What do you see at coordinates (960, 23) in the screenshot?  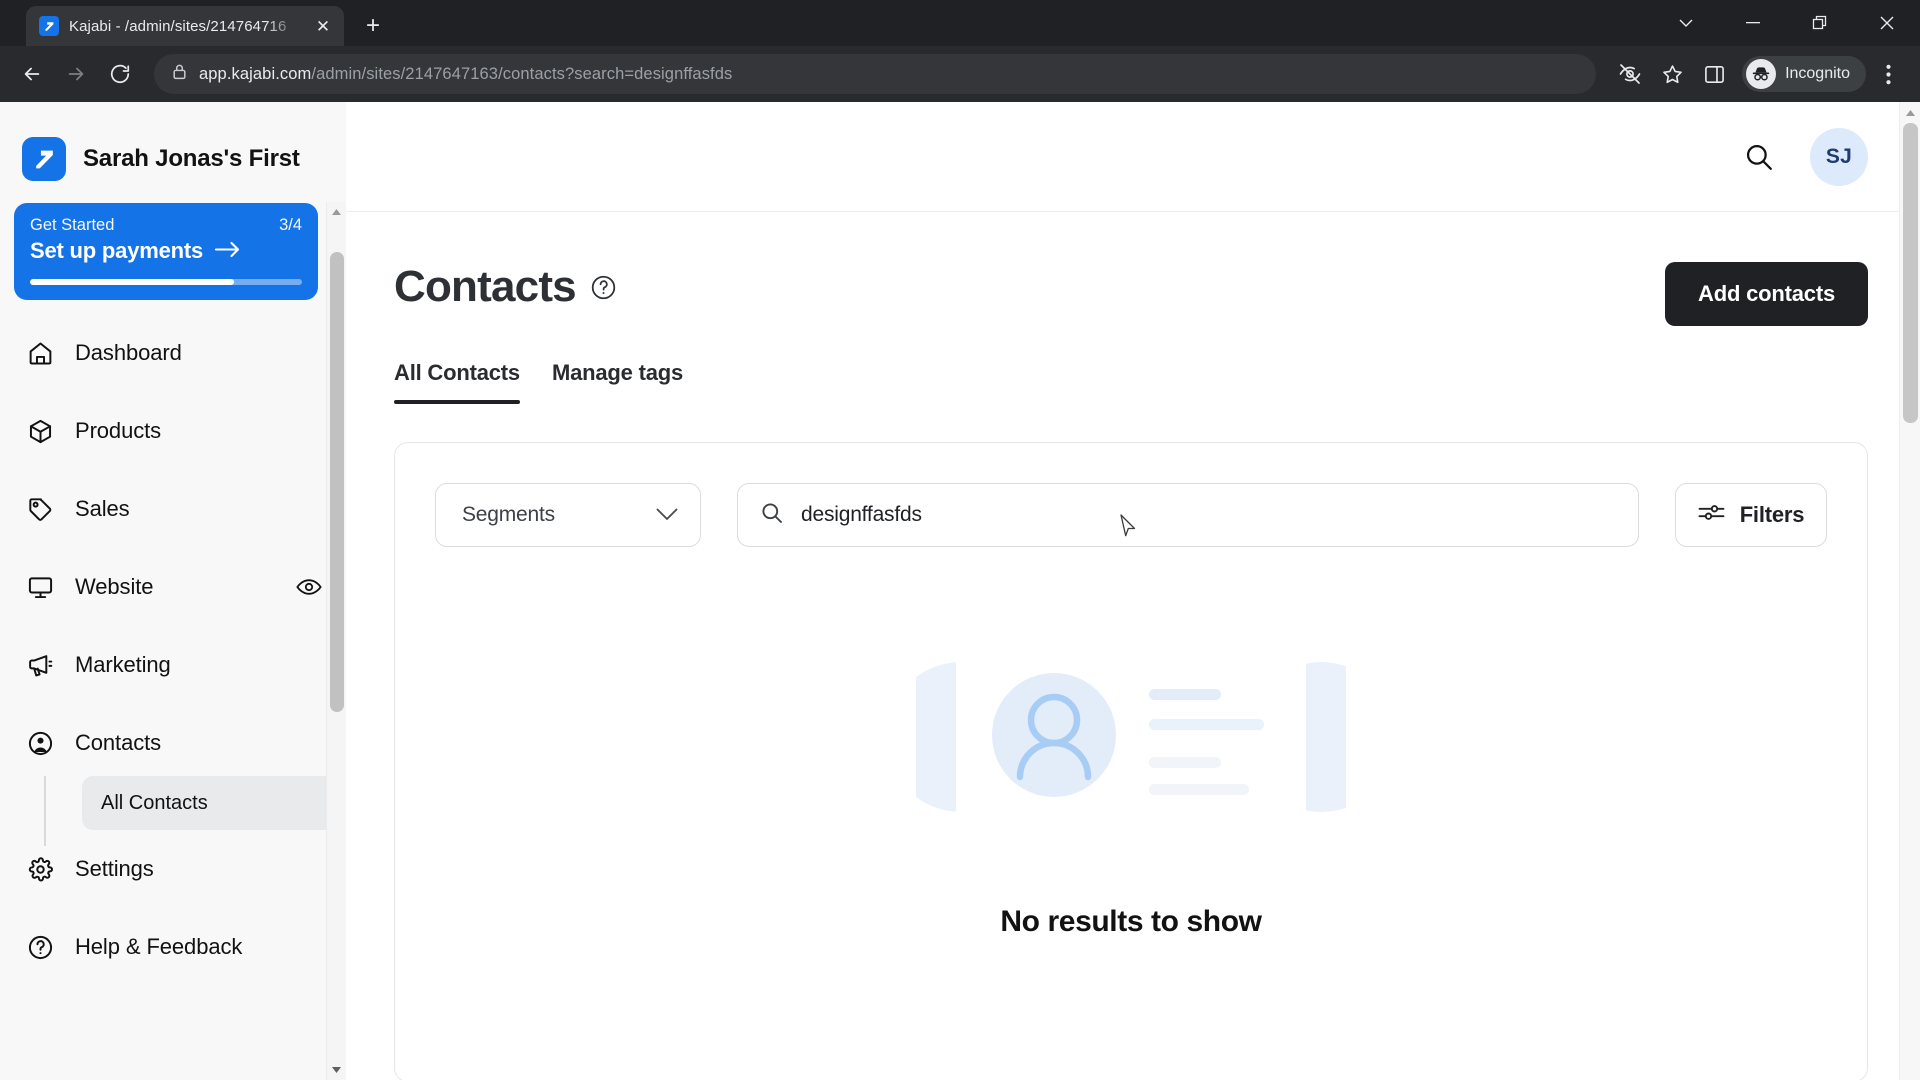 I see `tab-strip: Kajabi - /admin/sites/214764716 ✕ +` at bounding box center [960, 23].